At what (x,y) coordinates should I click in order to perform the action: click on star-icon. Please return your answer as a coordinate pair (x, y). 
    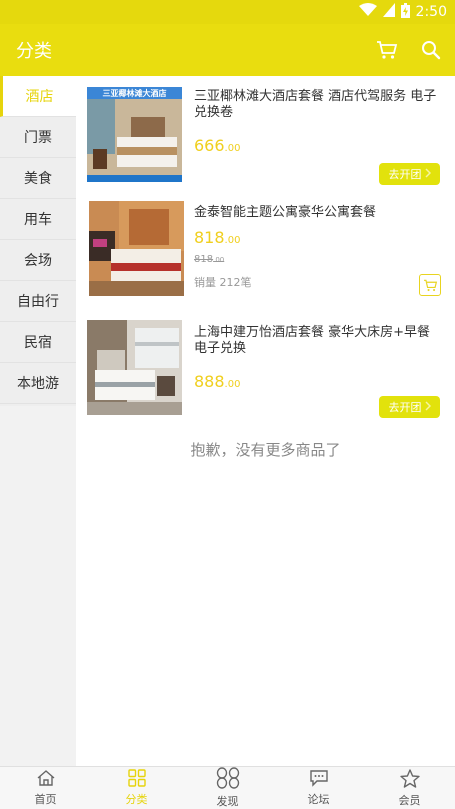
    Looking at the image, I should click on (409, 779).